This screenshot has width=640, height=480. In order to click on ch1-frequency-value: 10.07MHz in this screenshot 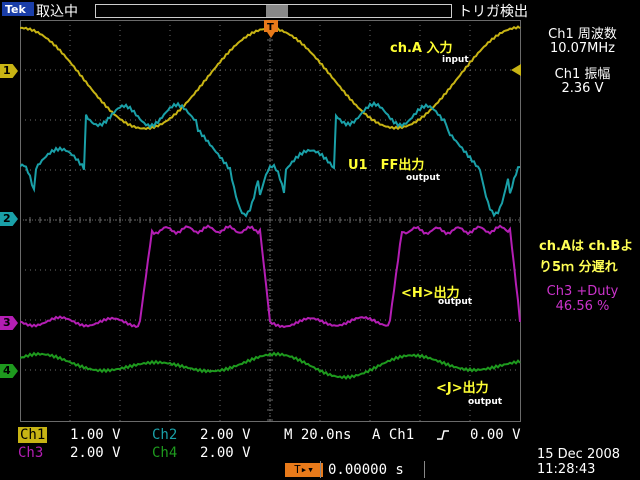, I will do `click(582, 48)`.